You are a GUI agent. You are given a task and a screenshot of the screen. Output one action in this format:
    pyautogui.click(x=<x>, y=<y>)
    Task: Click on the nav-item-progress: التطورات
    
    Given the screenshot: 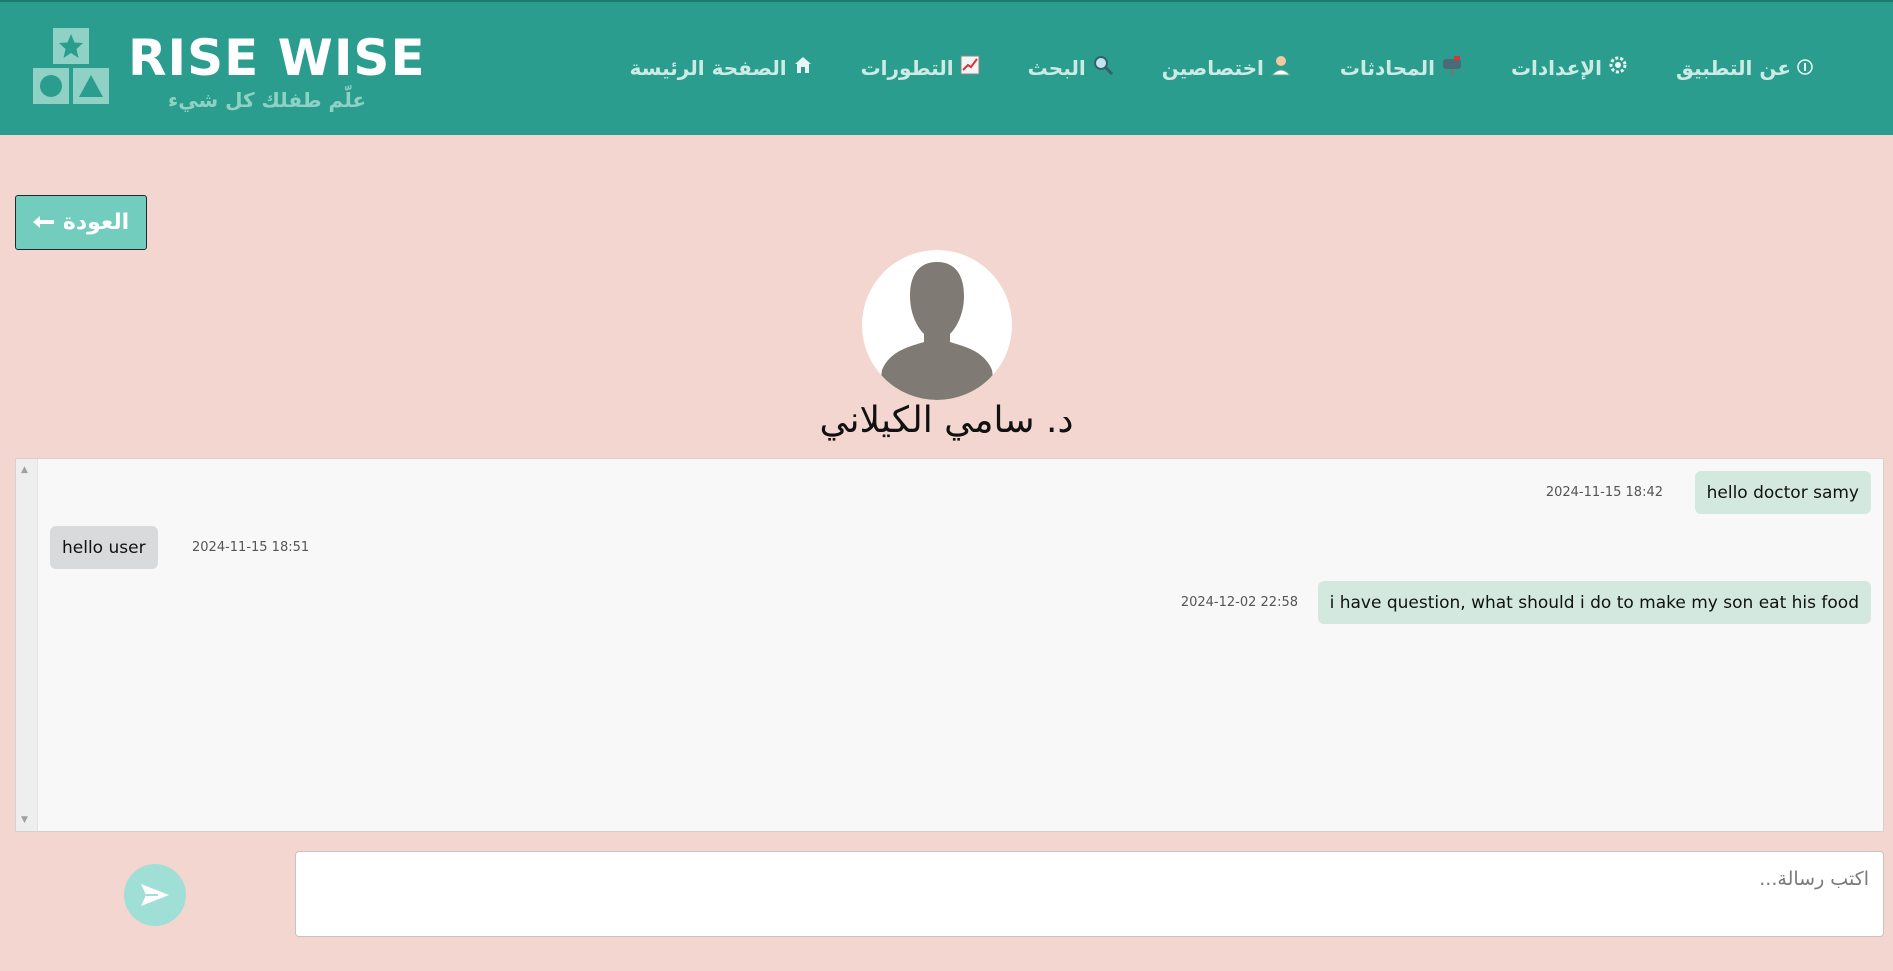 What is the action you would take?
    pyautogui.click(x=920, y=67)
    